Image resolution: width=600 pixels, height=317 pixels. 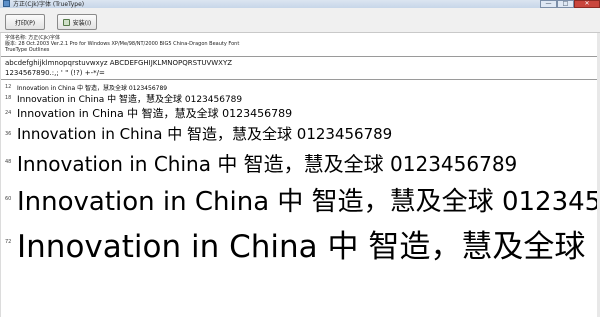 I want to click on print-button: 打印(P), so click(x=25, y=22).